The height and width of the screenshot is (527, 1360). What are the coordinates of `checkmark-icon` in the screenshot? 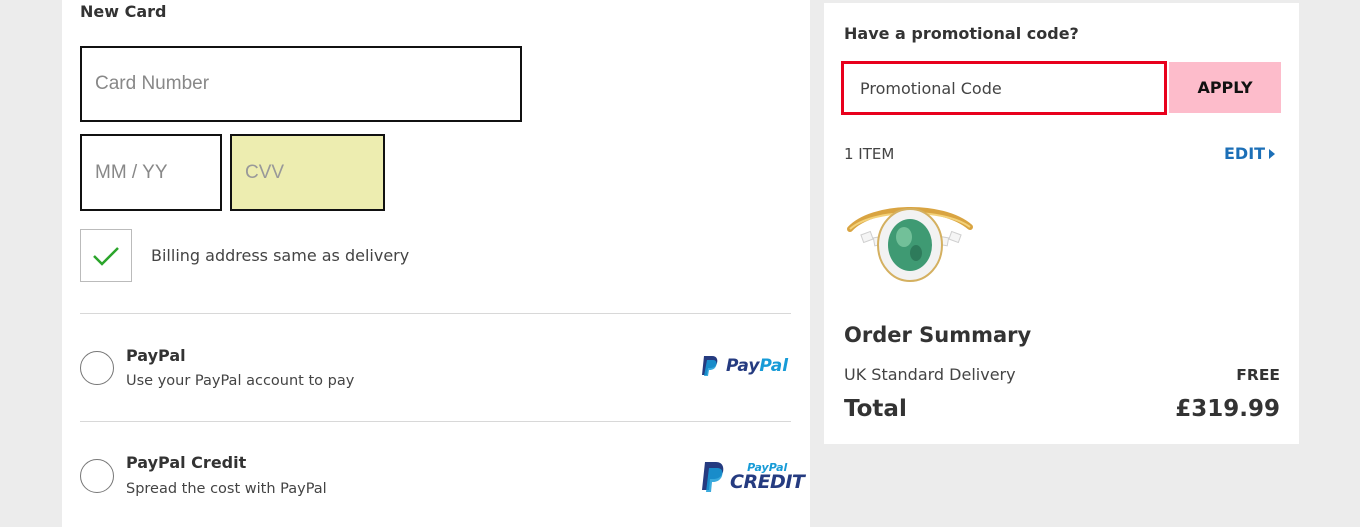 It's located at (106, 256).